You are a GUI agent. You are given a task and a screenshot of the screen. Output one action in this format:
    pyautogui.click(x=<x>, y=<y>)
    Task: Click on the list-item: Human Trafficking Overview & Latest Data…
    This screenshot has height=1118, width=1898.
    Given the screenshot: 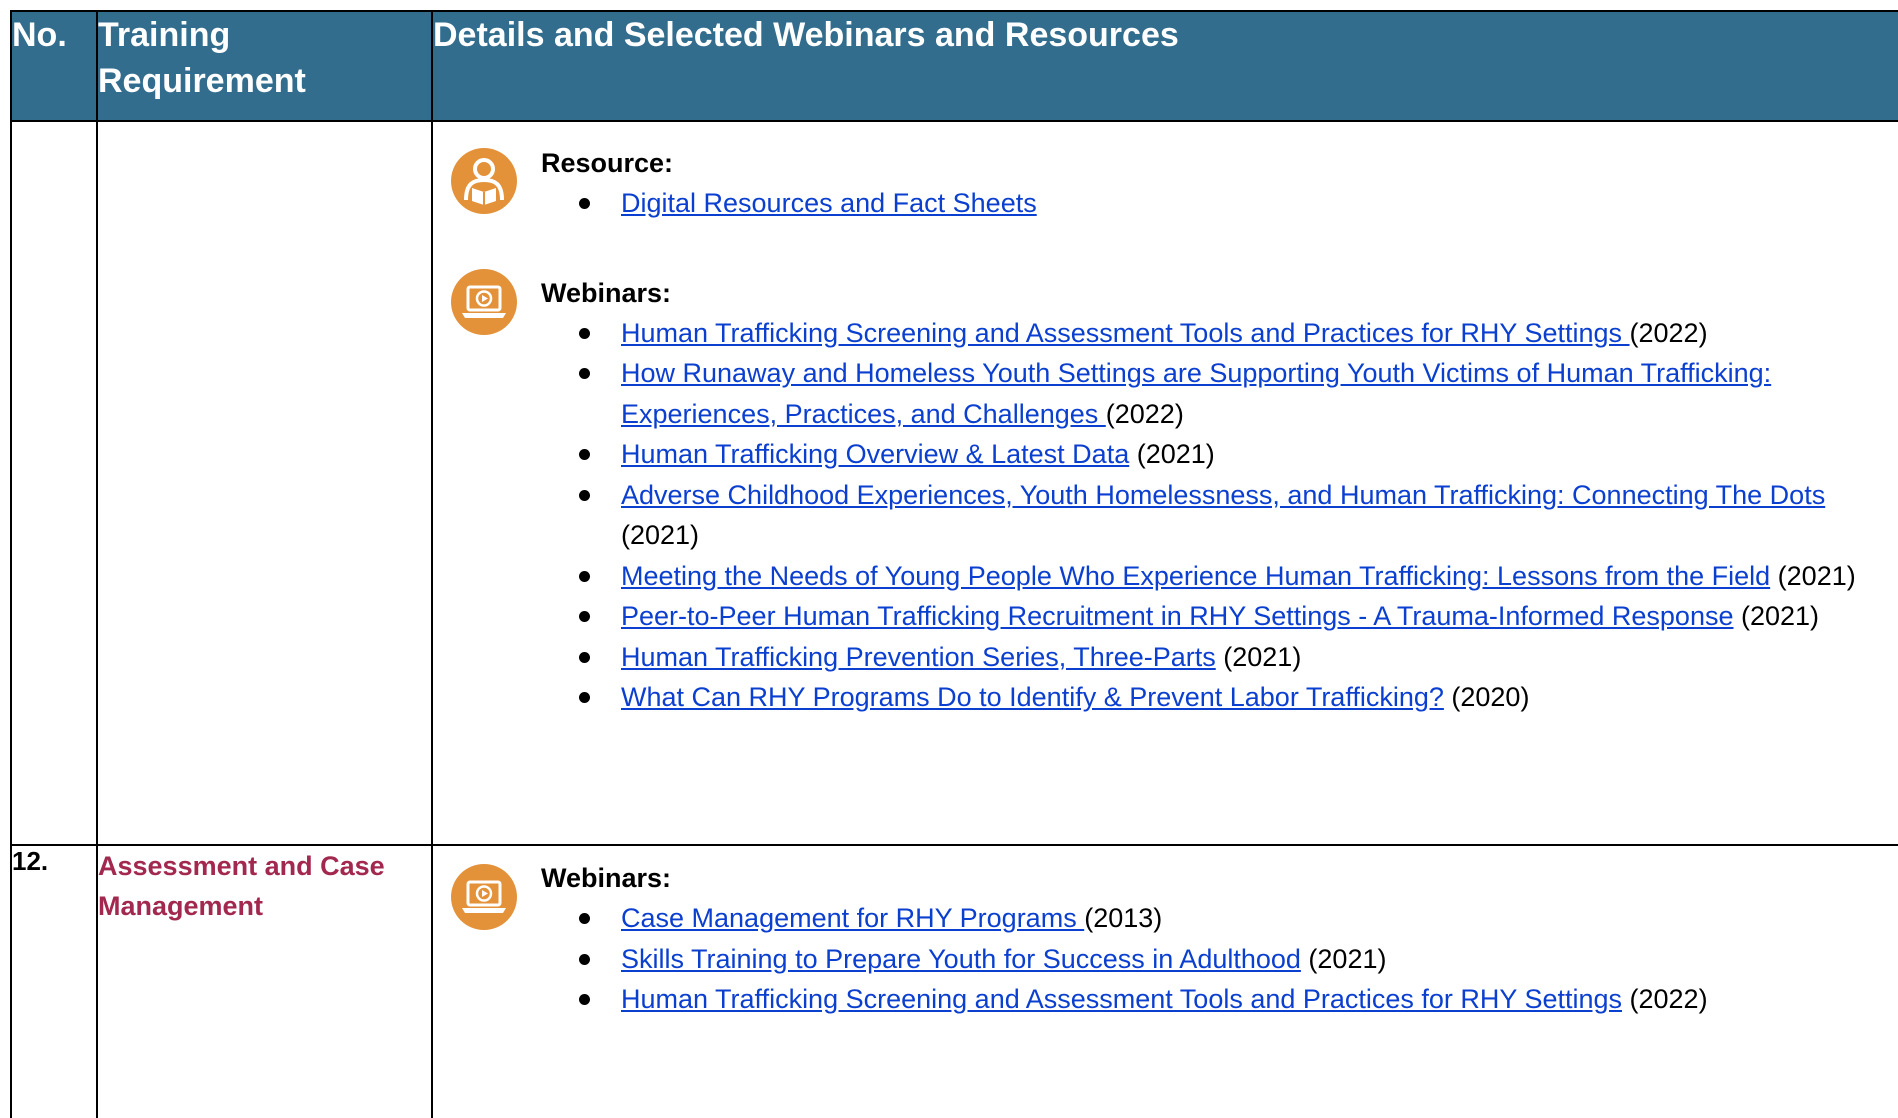 What is the action you would take?
    pyautogui.click(x=1238, y=454)
    